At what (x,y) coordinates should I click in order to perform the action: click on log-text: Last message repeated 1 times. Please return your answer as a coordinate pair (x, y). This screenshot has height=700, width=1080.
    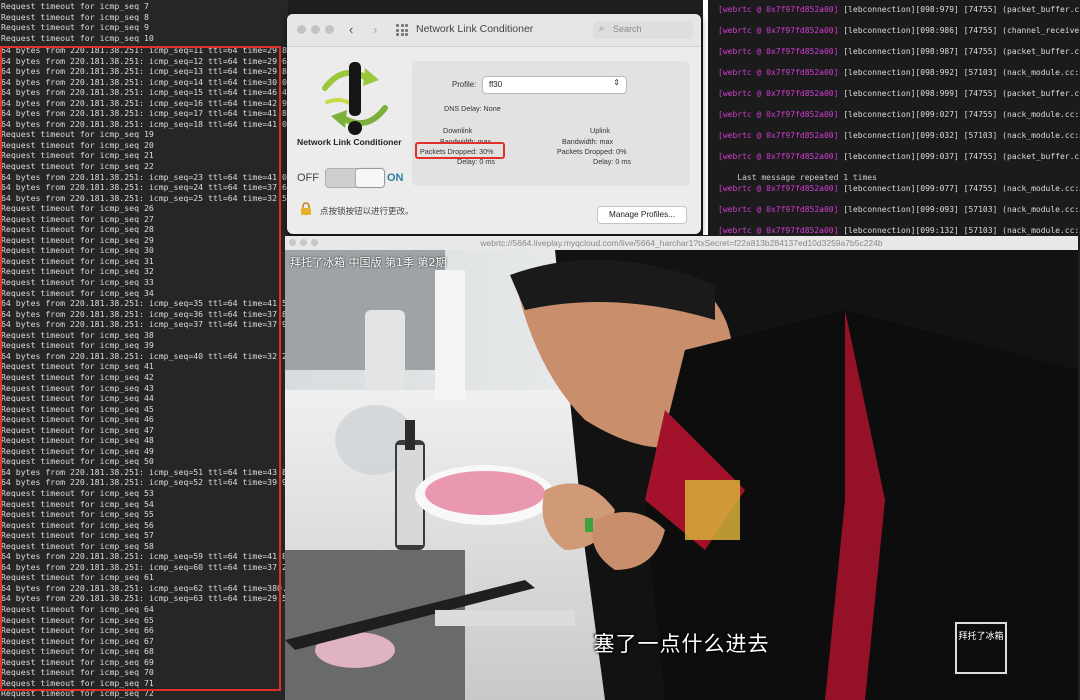
    Looking at the image, I should click on (797, 177).